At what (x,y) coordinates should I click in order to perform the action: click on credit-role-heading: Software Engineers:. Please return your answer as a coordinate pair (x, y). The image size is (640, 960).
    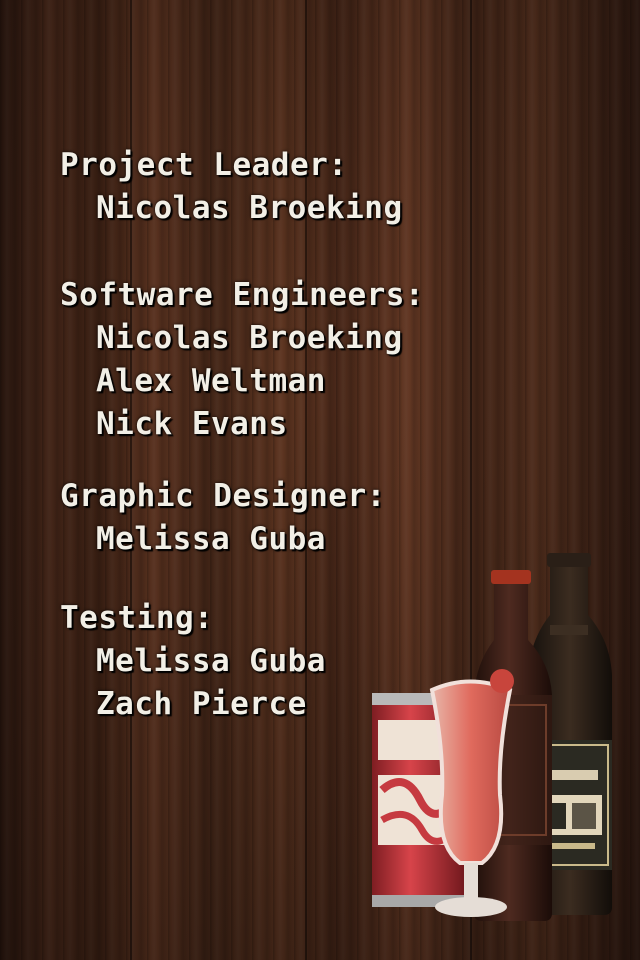
    Looking at the image, I should click on (242, 295).